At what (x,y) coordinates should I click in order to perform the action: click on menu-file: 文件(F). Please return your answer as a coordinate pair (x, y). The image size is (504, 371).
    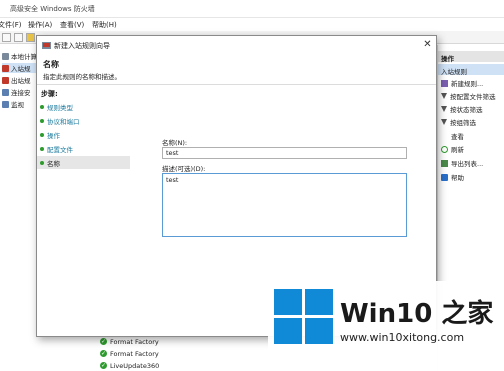
    Looking at the image, I should click on (11, 25).